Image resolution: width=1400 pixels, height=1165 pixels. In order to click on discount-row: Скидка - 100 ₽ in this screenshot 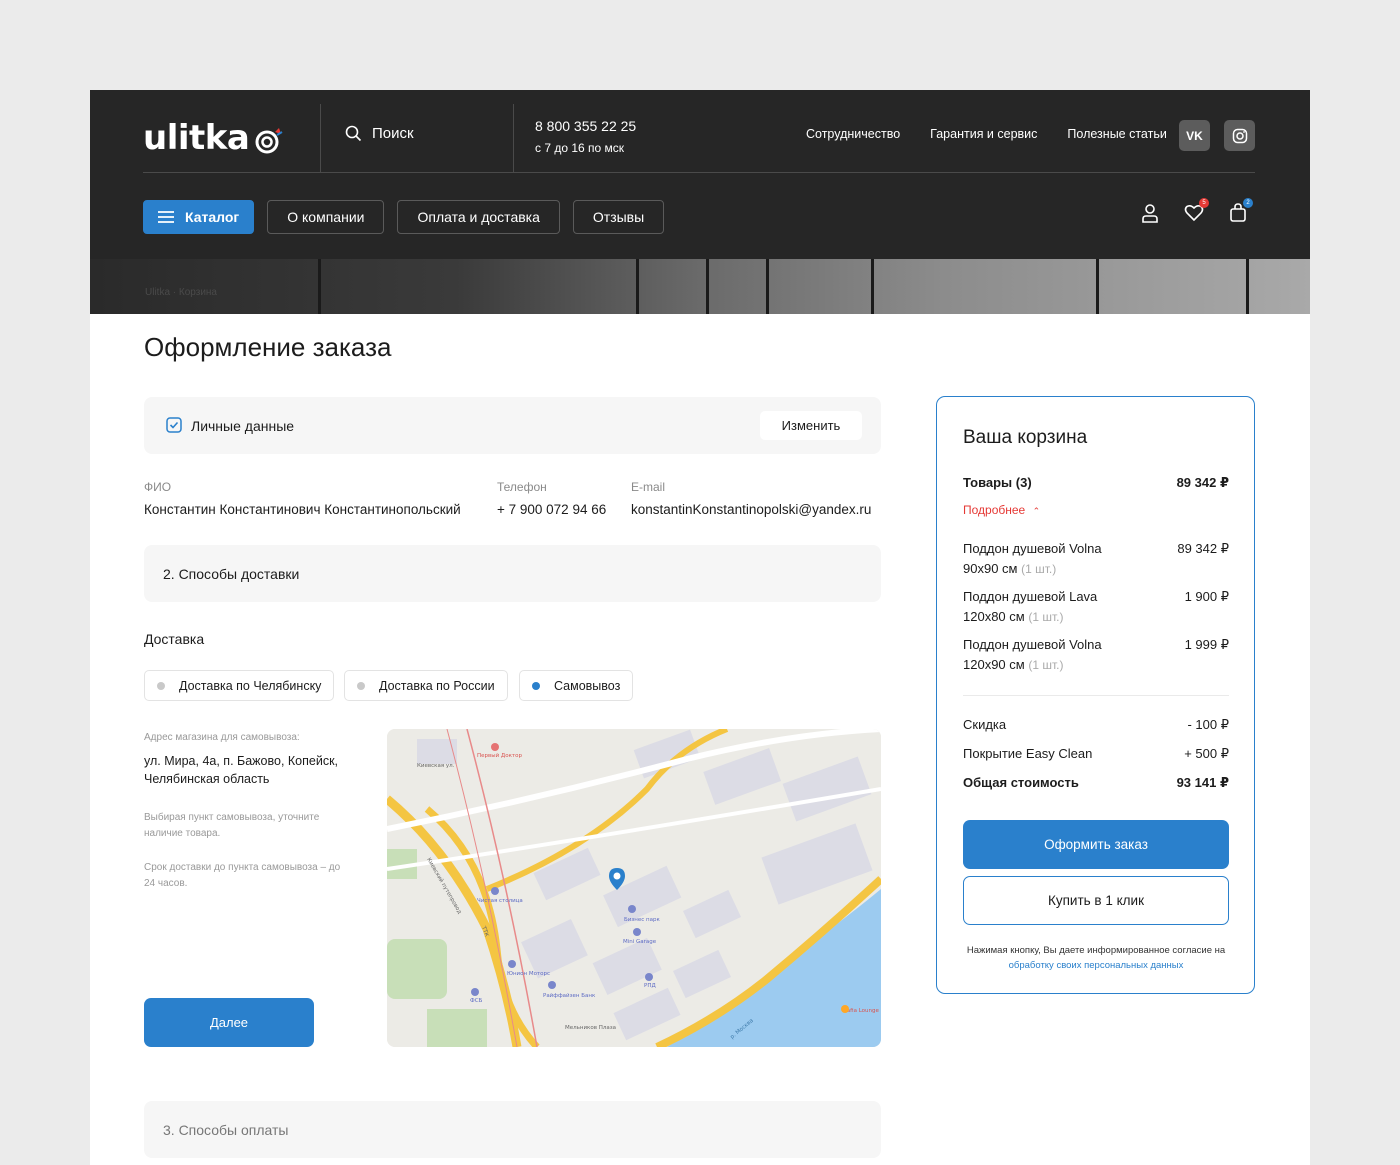, I will do `click(1096, 725)`.